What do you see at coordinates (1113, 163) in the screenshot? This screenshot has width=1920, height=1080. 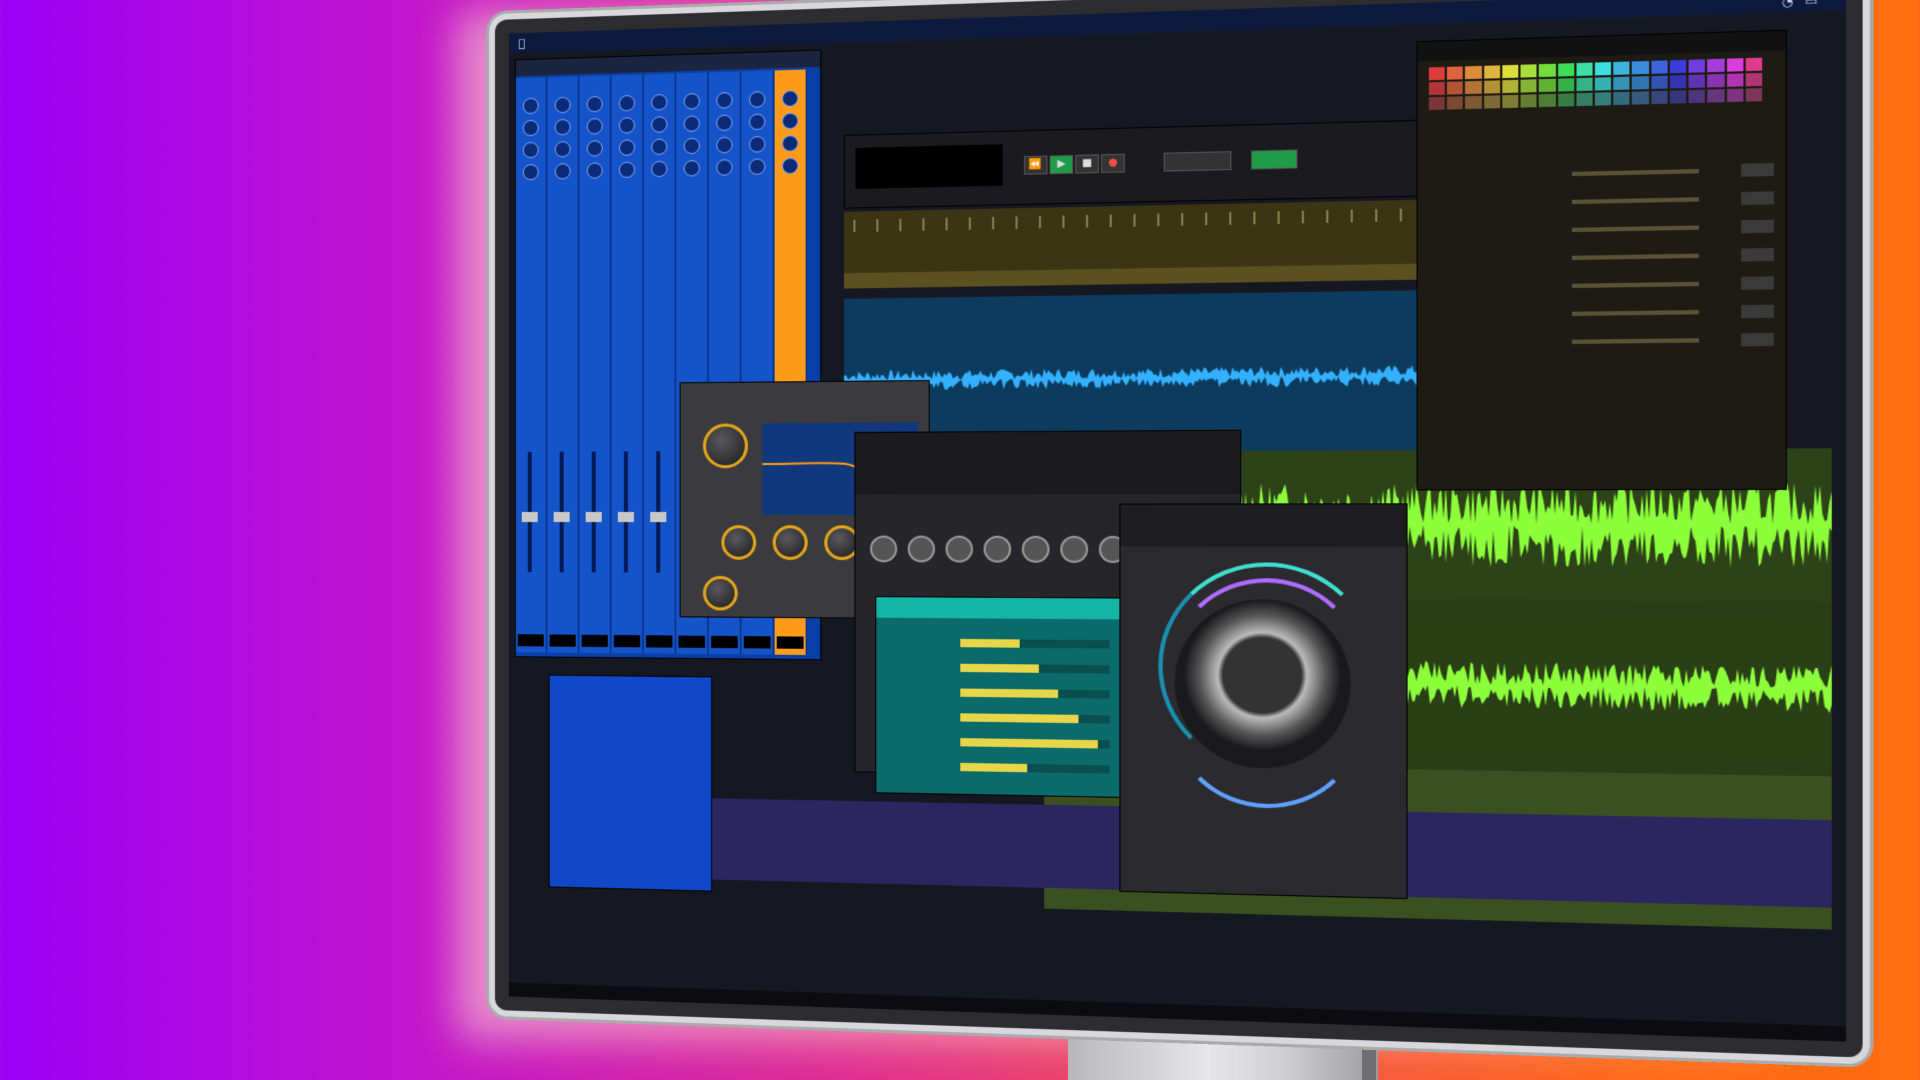 I see `record-button: ●` at bounding box center [1113, 163].